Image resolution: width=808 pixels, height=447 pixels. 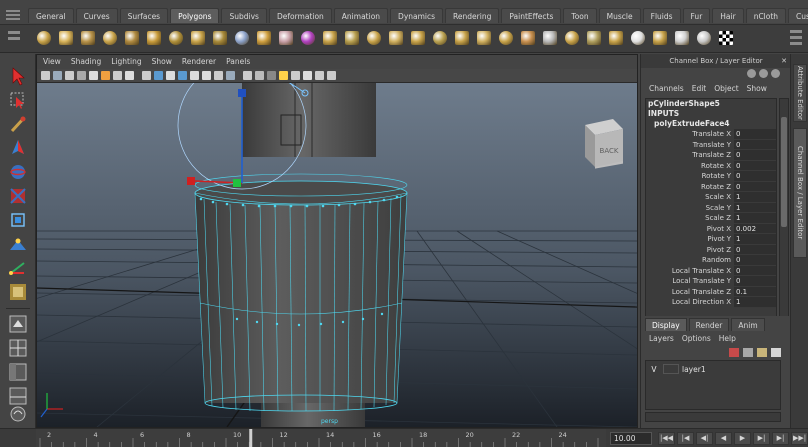 What do you see at coordinates (711, 260) in the screenshot?
I see `channel-row: Random 0` at bounding box center [711, 260].